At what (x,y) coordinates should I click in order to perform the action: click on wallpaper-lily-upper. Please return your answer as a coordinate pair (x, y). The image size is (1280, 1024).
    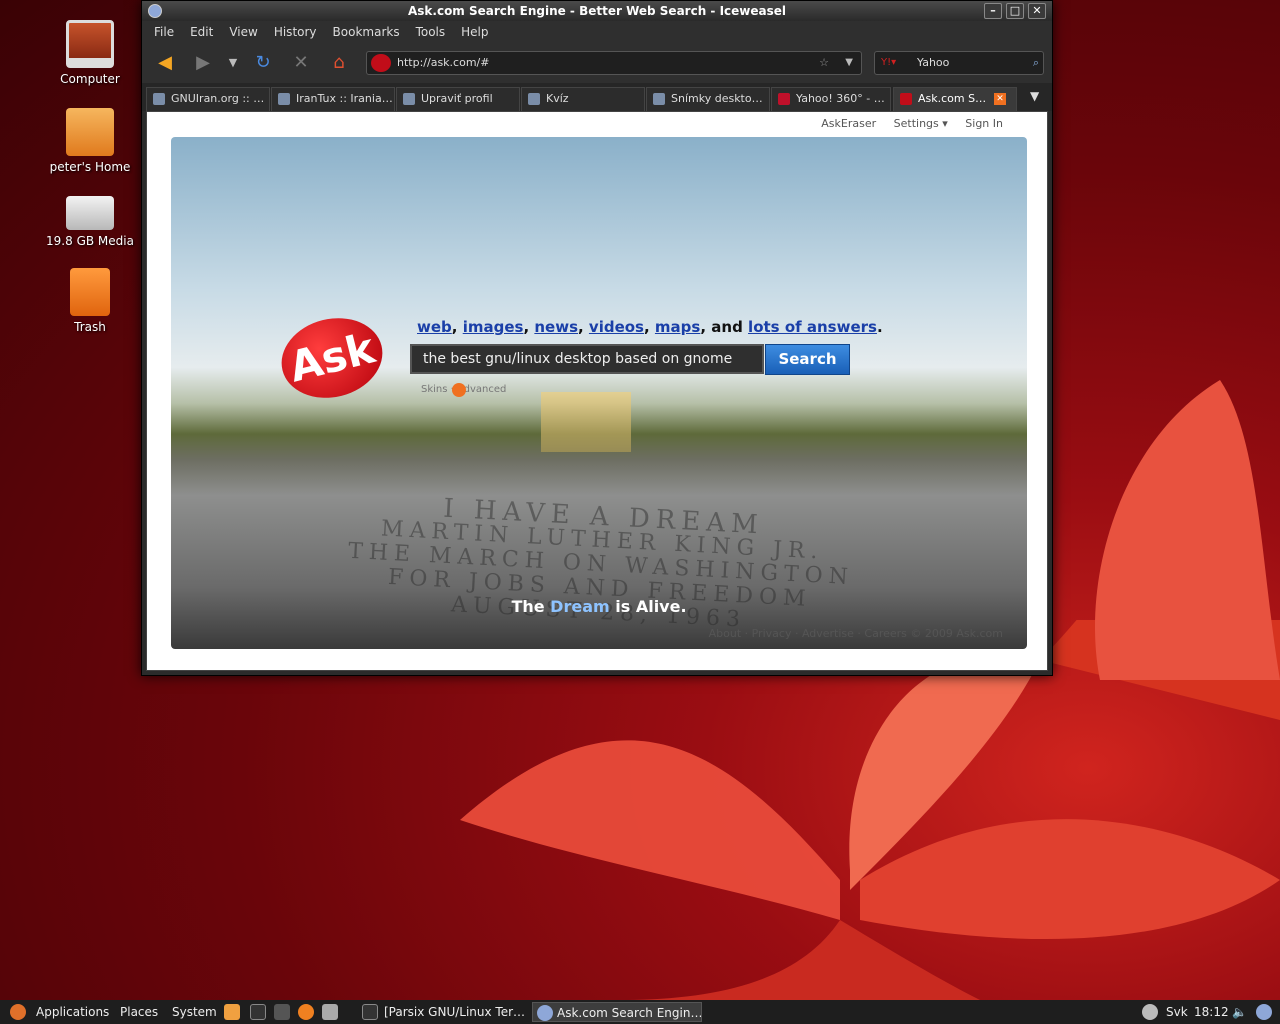
    Looking at the image, I should click on (1170, 530).